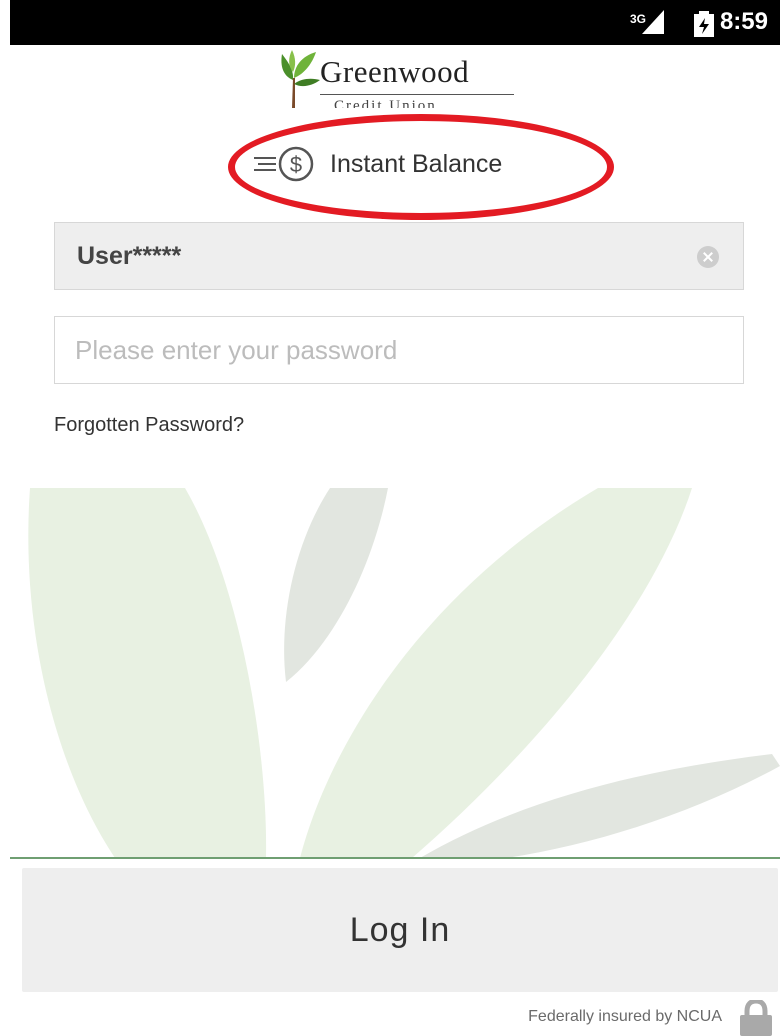 The width and height of the screenshot is (780, 1036). What do you see at coordinates (395, 71) in the screenshot?
I see `brand-name: Greenwood` at bounding box center [395, 71].